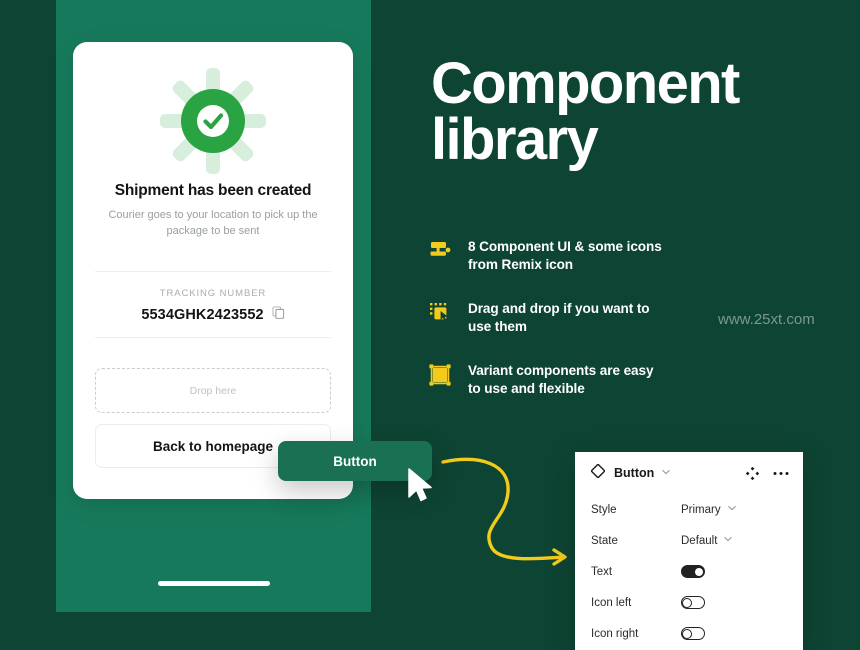 This screenshot has height=650, width=860. I want to click on toggle-icon-right, so click(693, 633).